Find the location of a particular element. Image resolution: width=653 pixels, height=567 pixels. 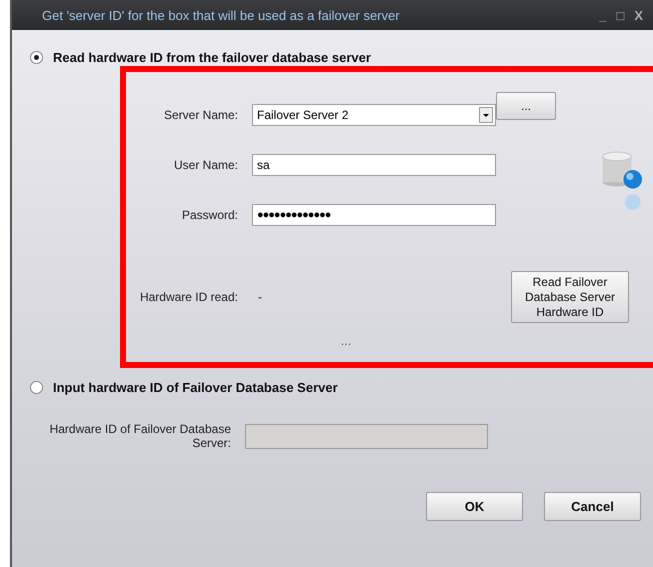

field-label: Hardware ID read: is located at coordinates (188, 297).